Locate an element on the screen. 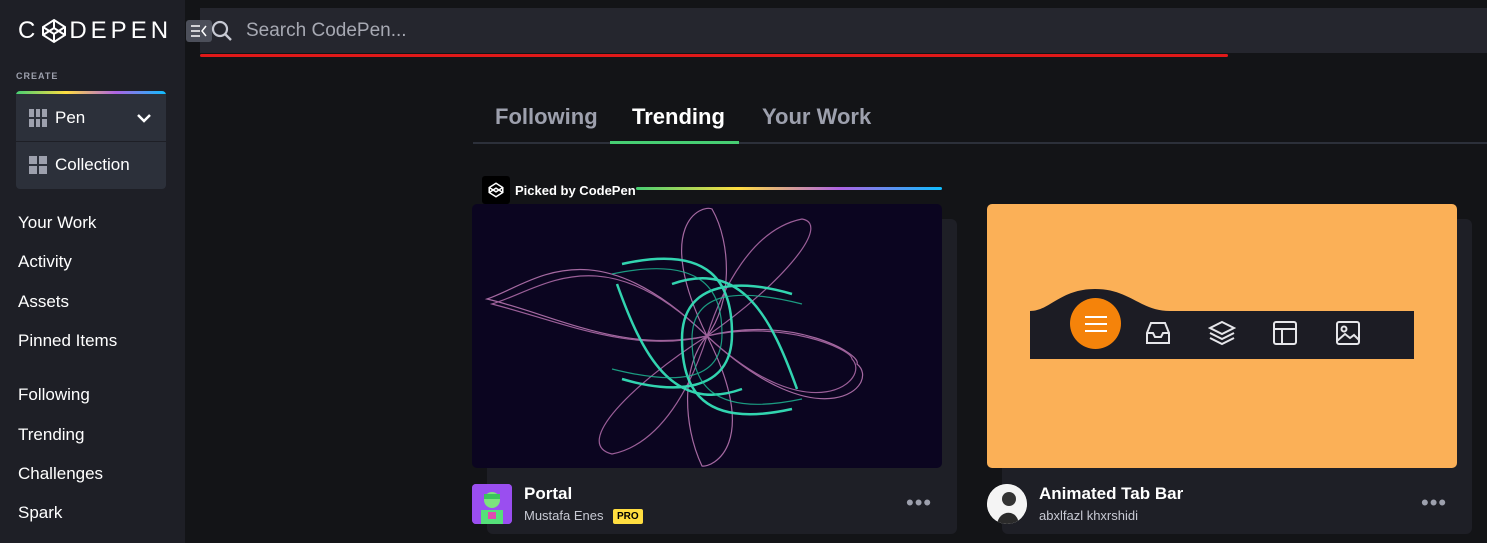 This screenshot has height=543, width=1487. logo-text-c: C is located at coordinates (29, 30).